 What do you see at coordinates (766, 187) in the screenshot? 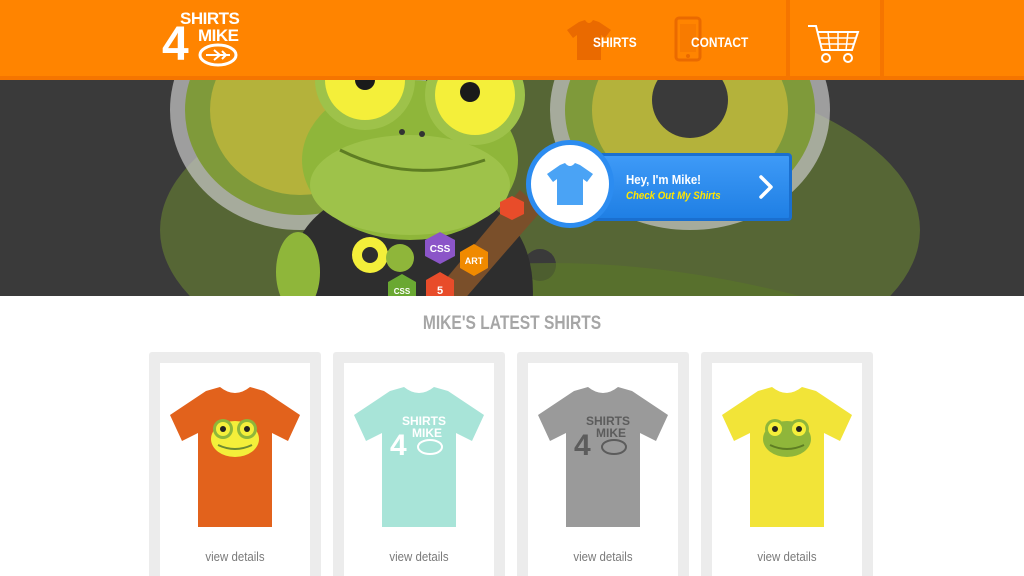
I see `chevron-right-icon` at bounding box center [766, 187].